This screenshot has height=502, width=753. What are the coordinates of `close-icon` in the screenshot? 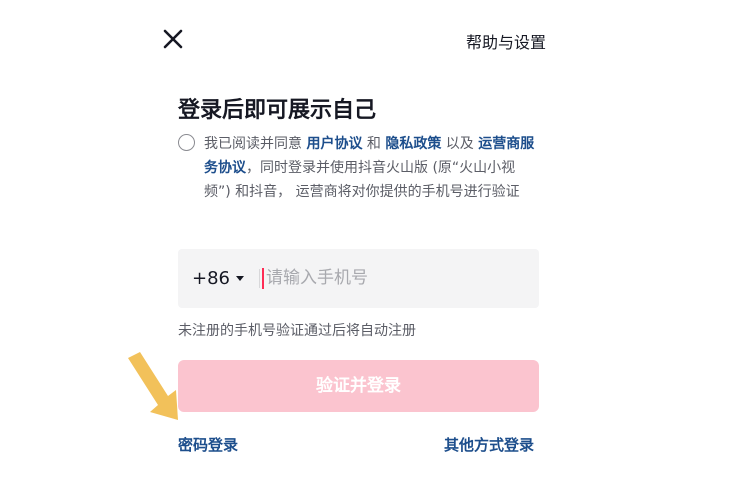 It's located at (173, 39).